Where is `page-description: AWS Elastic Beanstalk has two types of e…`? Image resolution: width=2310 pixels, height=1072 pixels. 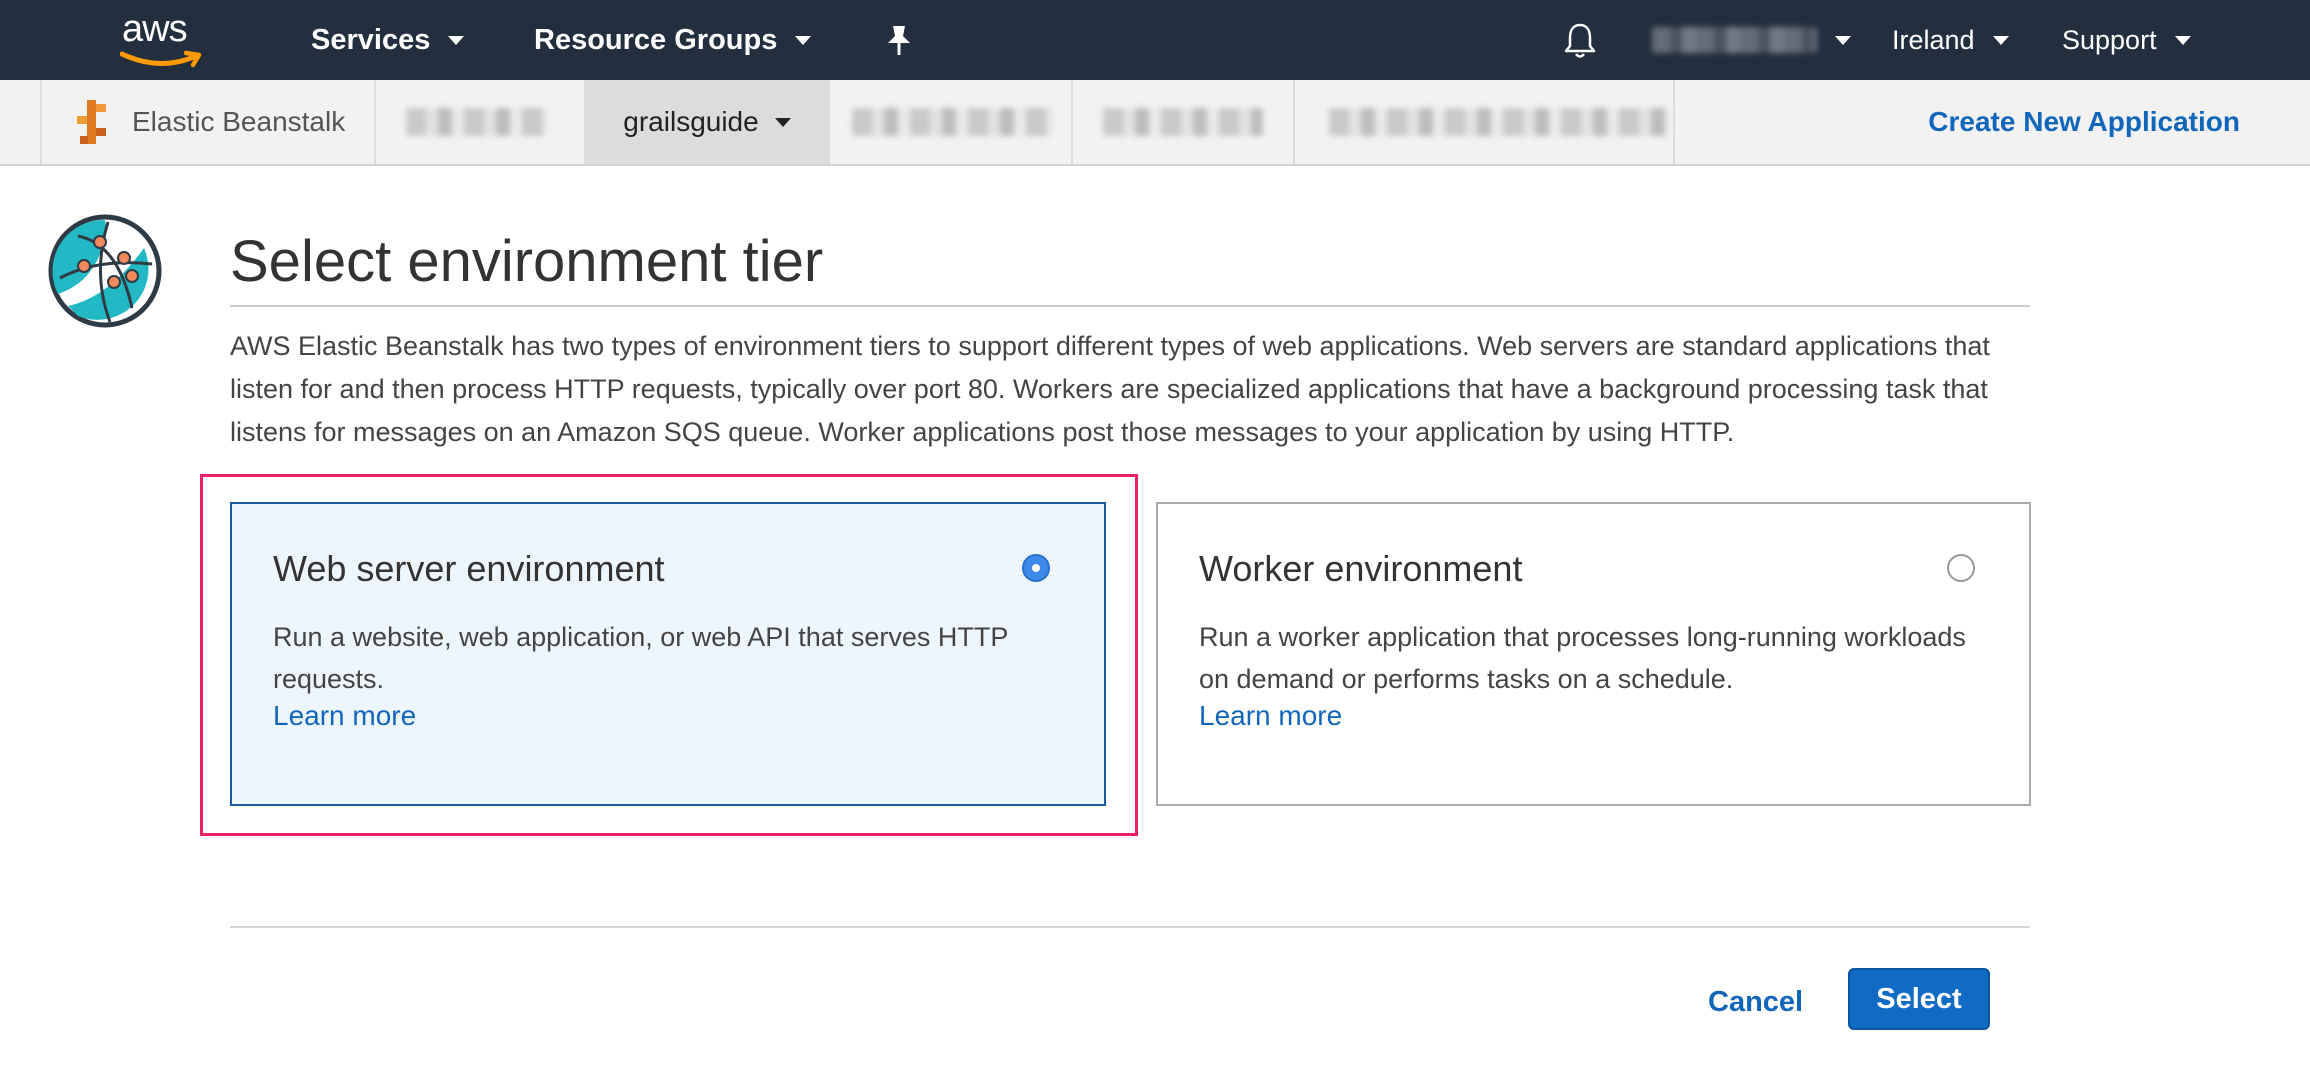 page-description: AWS Elastic Beanstalk has two types of e… is located at coordinates (1110, 389).